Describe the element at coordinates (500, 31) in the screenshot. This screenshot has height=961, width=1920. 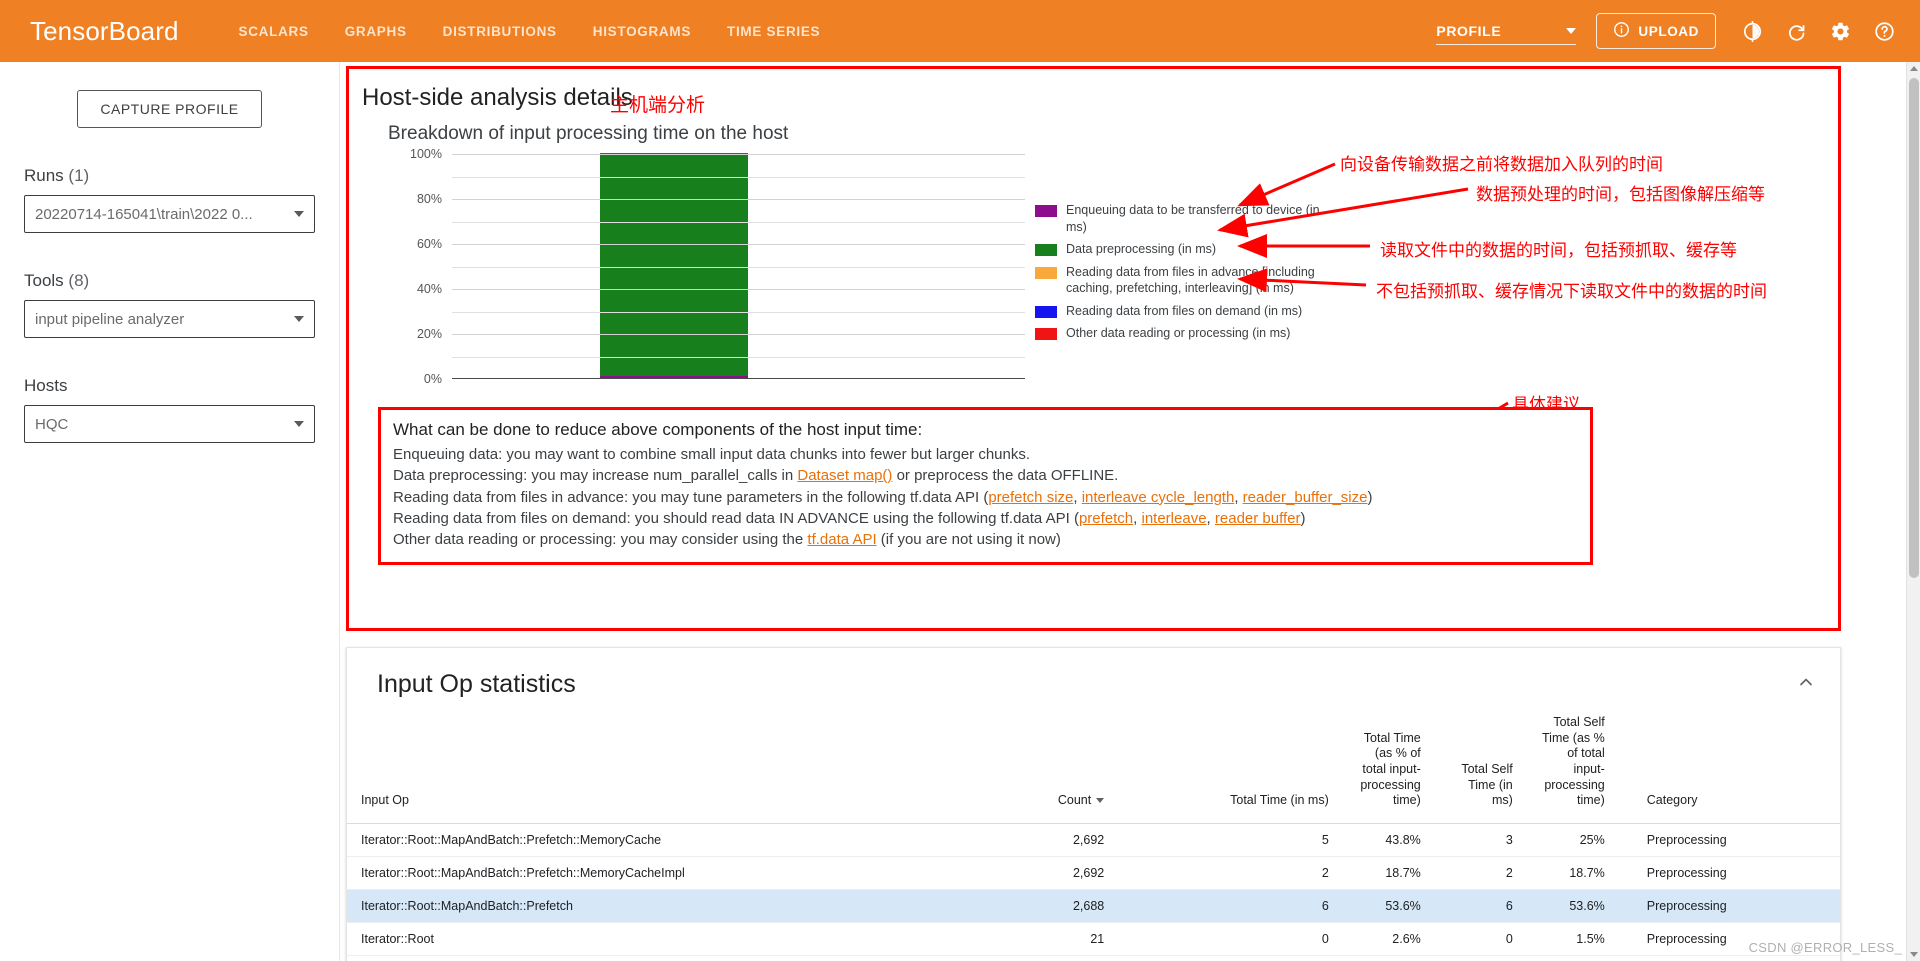
I see `tab-distributions: DISTRIBUTIONS` at that location.